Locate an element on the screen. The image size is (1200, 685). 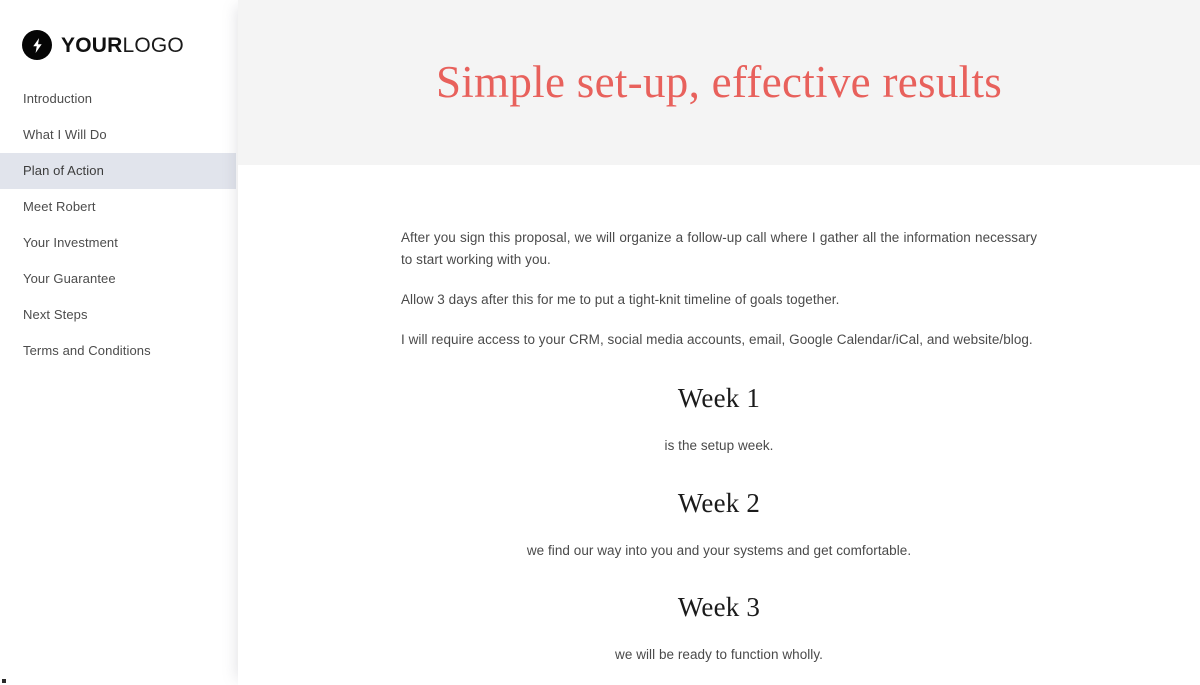
sidebar-item-plan-of-action: Plan of Action is located at coordinates (118, 171).